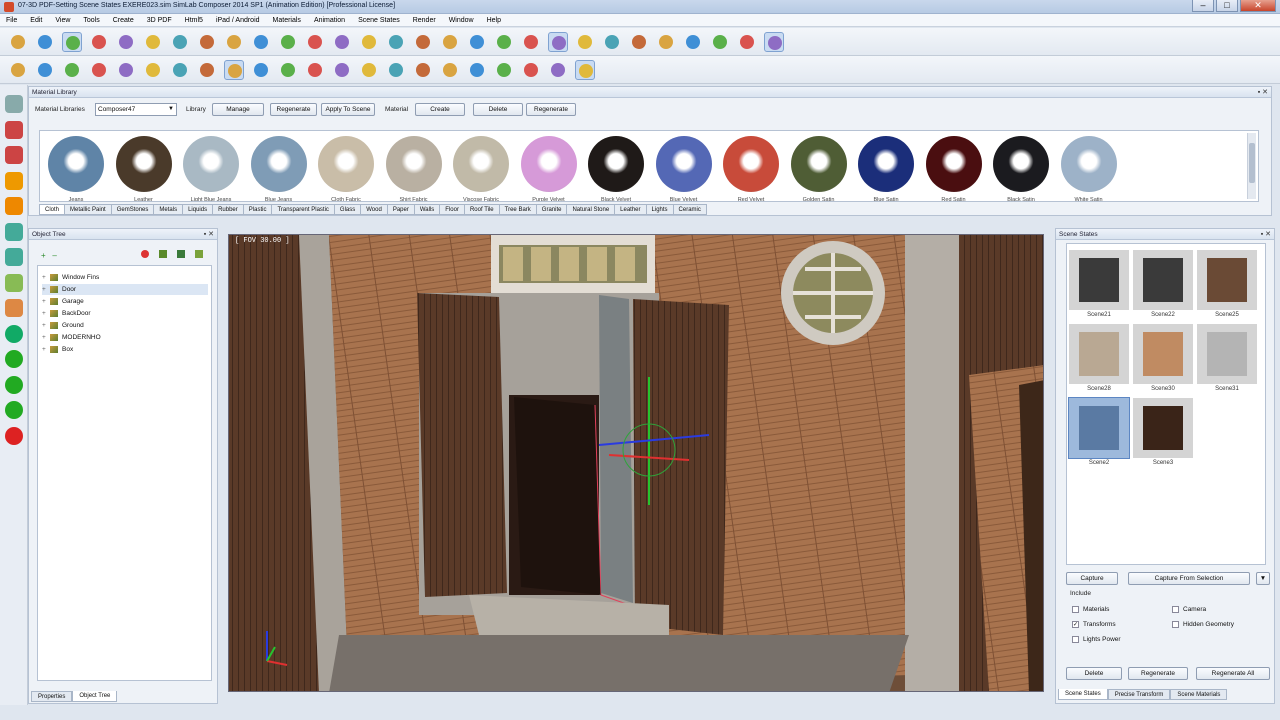 This screenshot has width=1280, height=720. What do you see at coordinates (1158, 673) in the screenshot?
I see `regenerate-scene-button: Regenerate` at bounding box center [1158, 673].